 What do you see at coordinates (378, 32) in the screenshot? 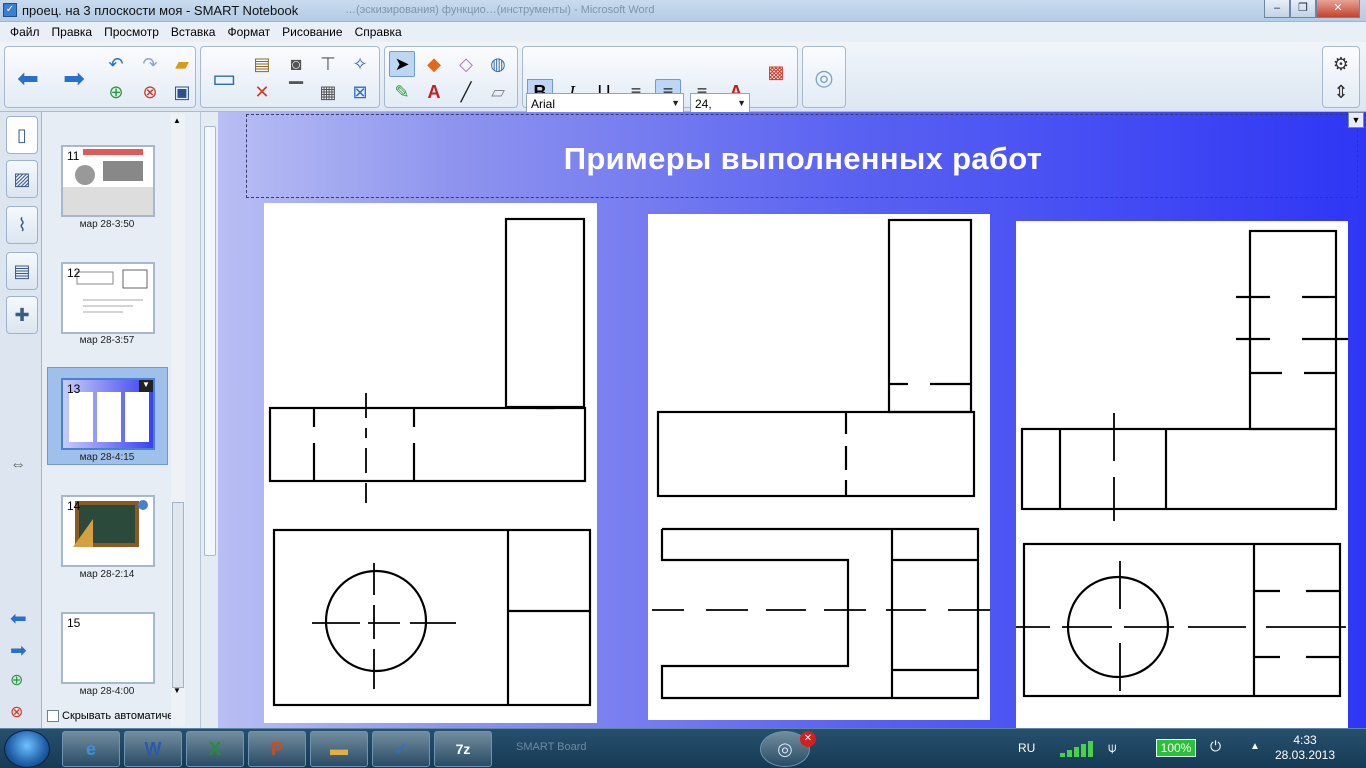
I see `menu-help: Справка` at bounding box center [378, 32].